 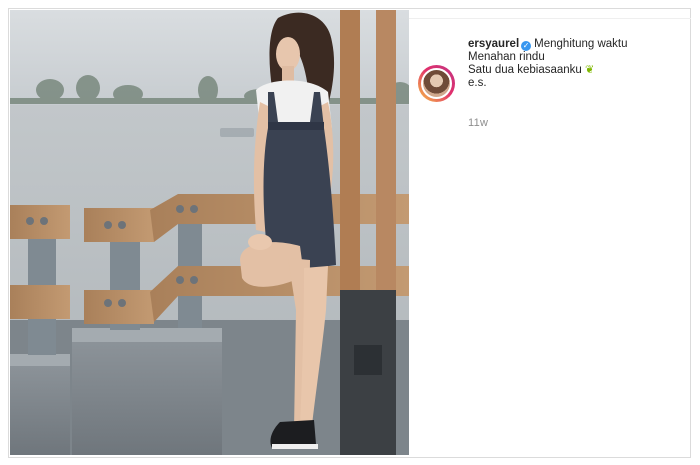 I want to click on caption-line-3: Satu dua kebiasaanku ❦, so click(x=578, y=70).